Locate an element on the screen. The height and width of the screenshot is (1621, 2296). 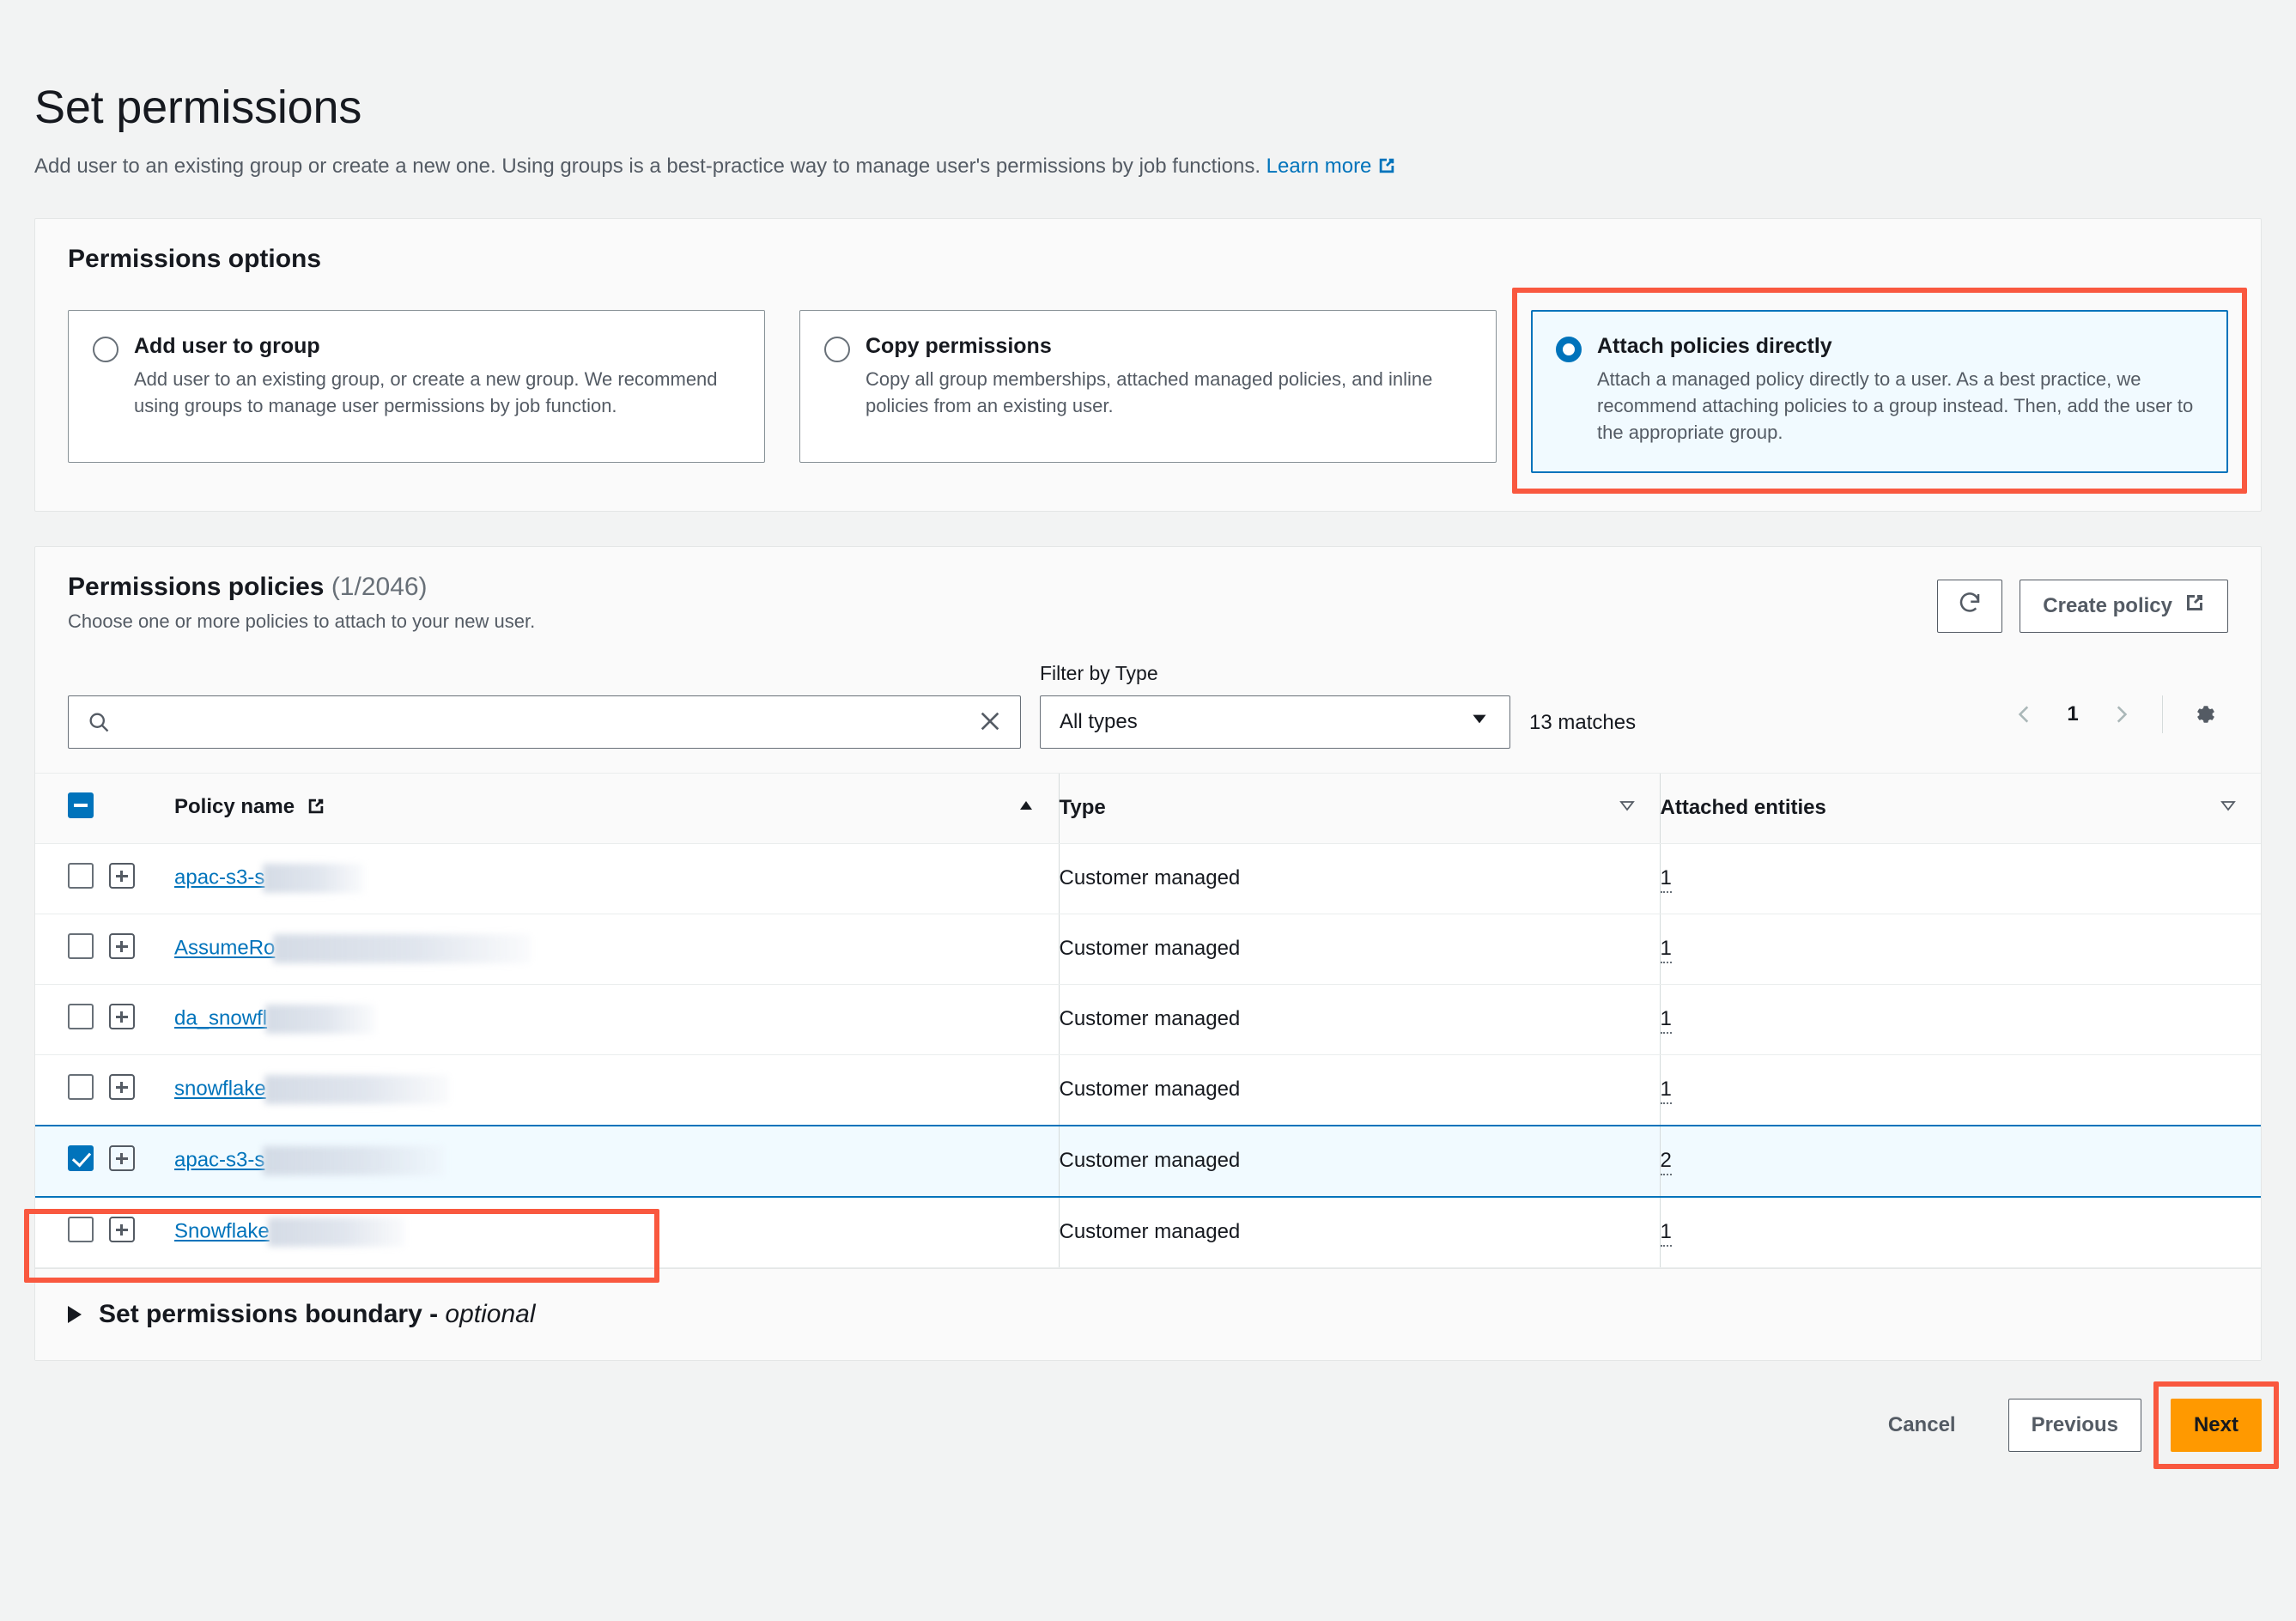
table-row: snowflake Customer managed 1 is located at coordinates (1148, 1090).